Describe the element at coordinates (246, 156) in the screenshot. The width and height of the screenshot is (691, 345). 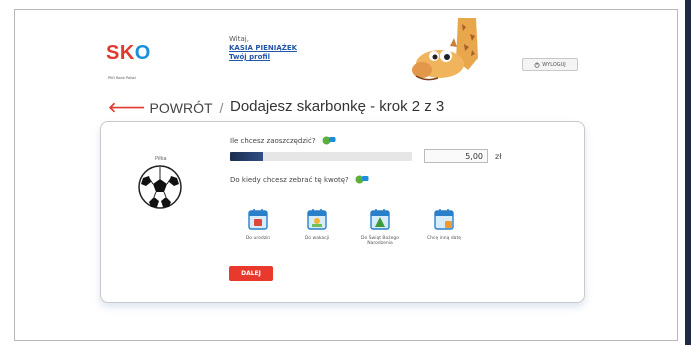
I see `amount-slider-fill` at that location.